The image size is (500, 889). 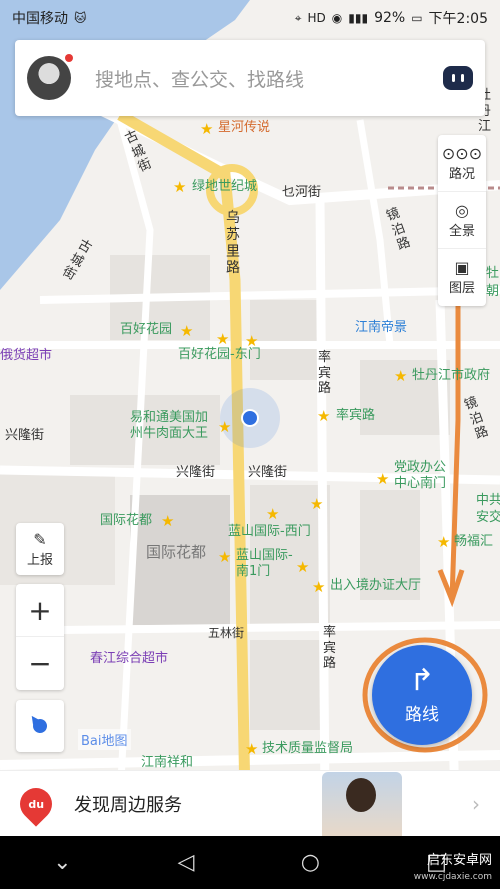 I want to click on notification-dot, so click(x=69, y=58).